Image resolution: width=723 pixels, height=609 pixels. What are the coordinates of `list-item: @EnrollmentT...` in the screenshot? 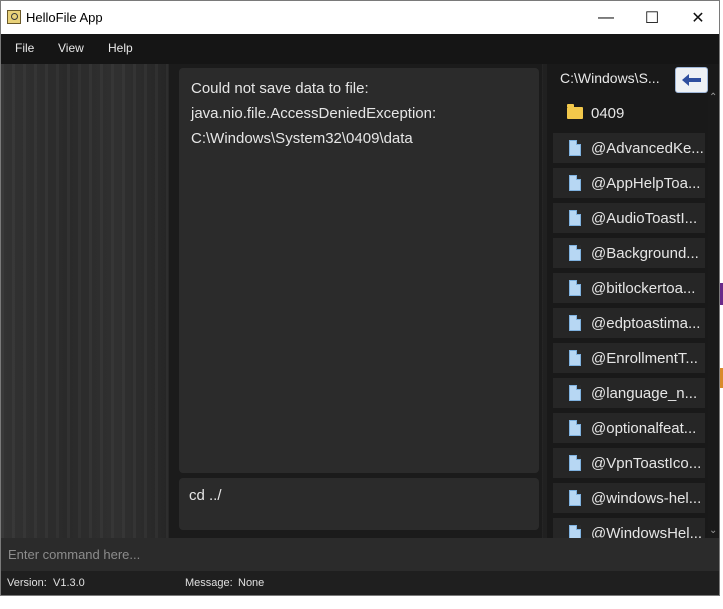 It's located at (629, 358).